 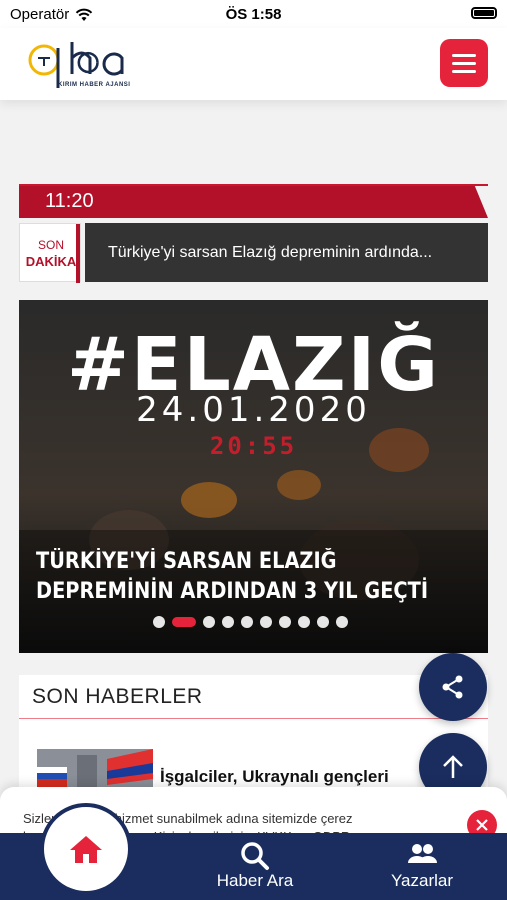 What do you see at coordinates (422, 866) in the screenshot?
I see `nav-authors: Yazarlar` at bounding box center [422, 866].